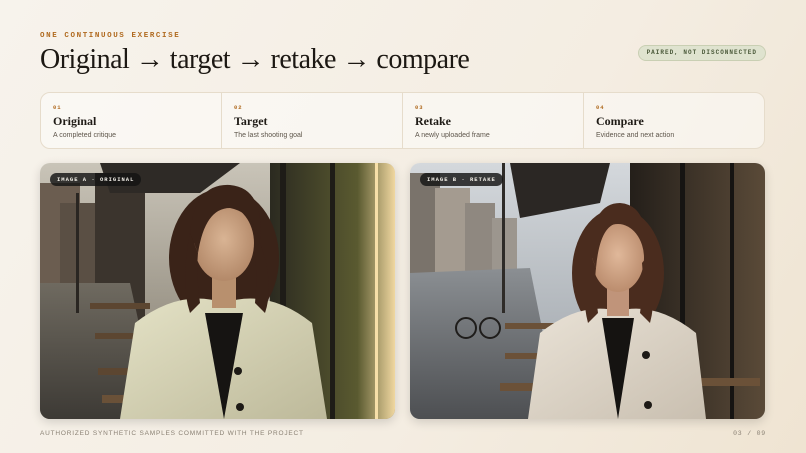  What do you see at coordinates (85, 135) in the screenshot?
I see `step-subtitle: A completed critique` at bounding box center [85, 135].